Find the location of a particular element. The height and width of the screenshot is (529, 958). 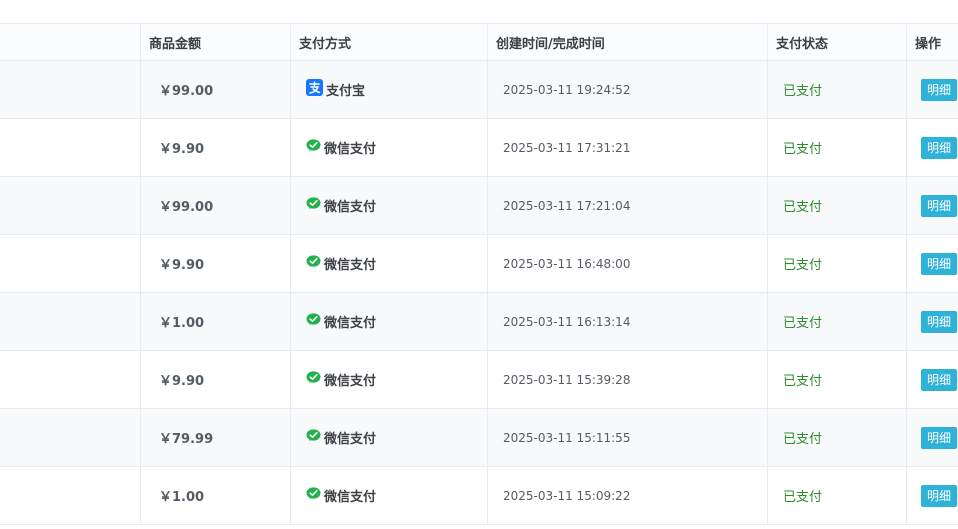

table-row: ￥99.00 支付宝 2025-03-11 19:24:52 已支付 明细 is located at coordinates (479, 90).